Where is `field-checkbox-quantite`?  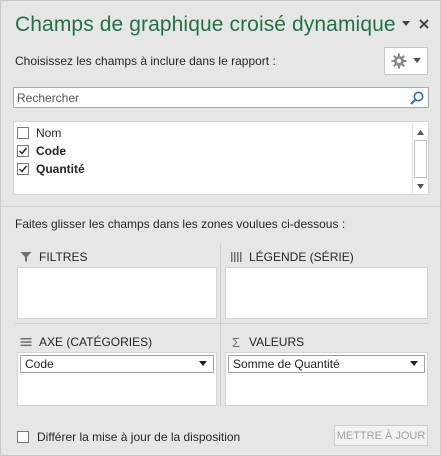 field-checkbox-quantite is located at coordinates (23, 169).